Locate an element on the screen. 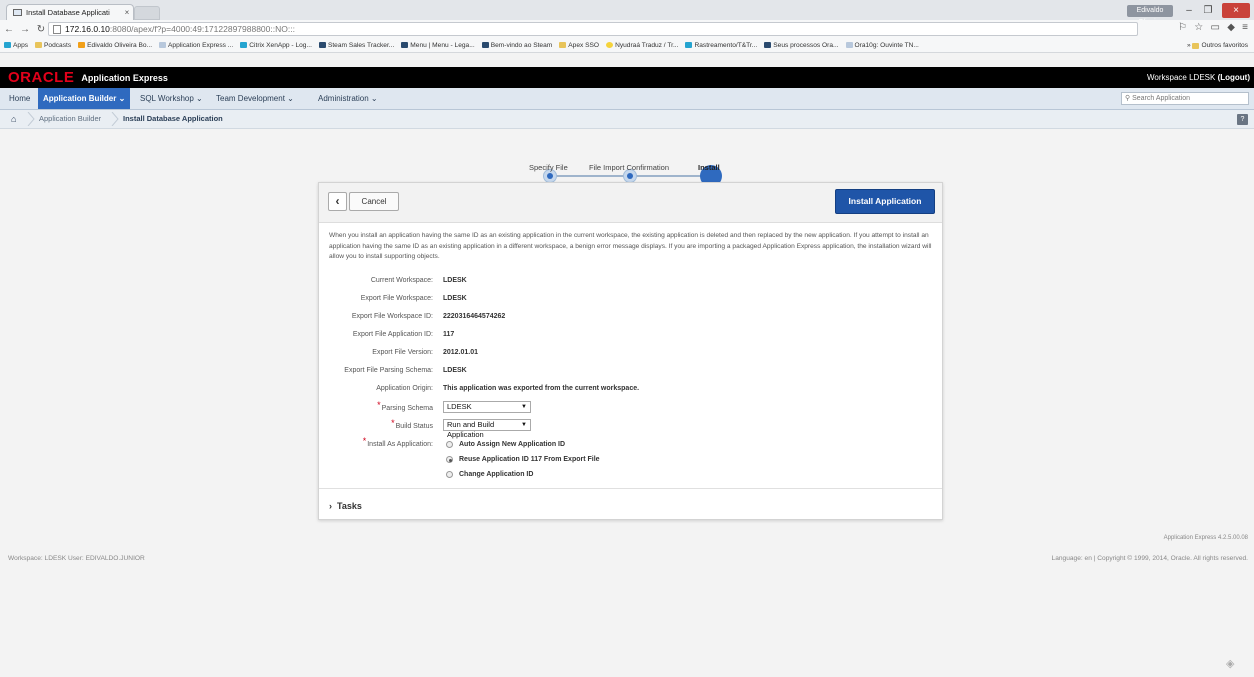  app-title: Application Express is located at coordinates (124, 77).